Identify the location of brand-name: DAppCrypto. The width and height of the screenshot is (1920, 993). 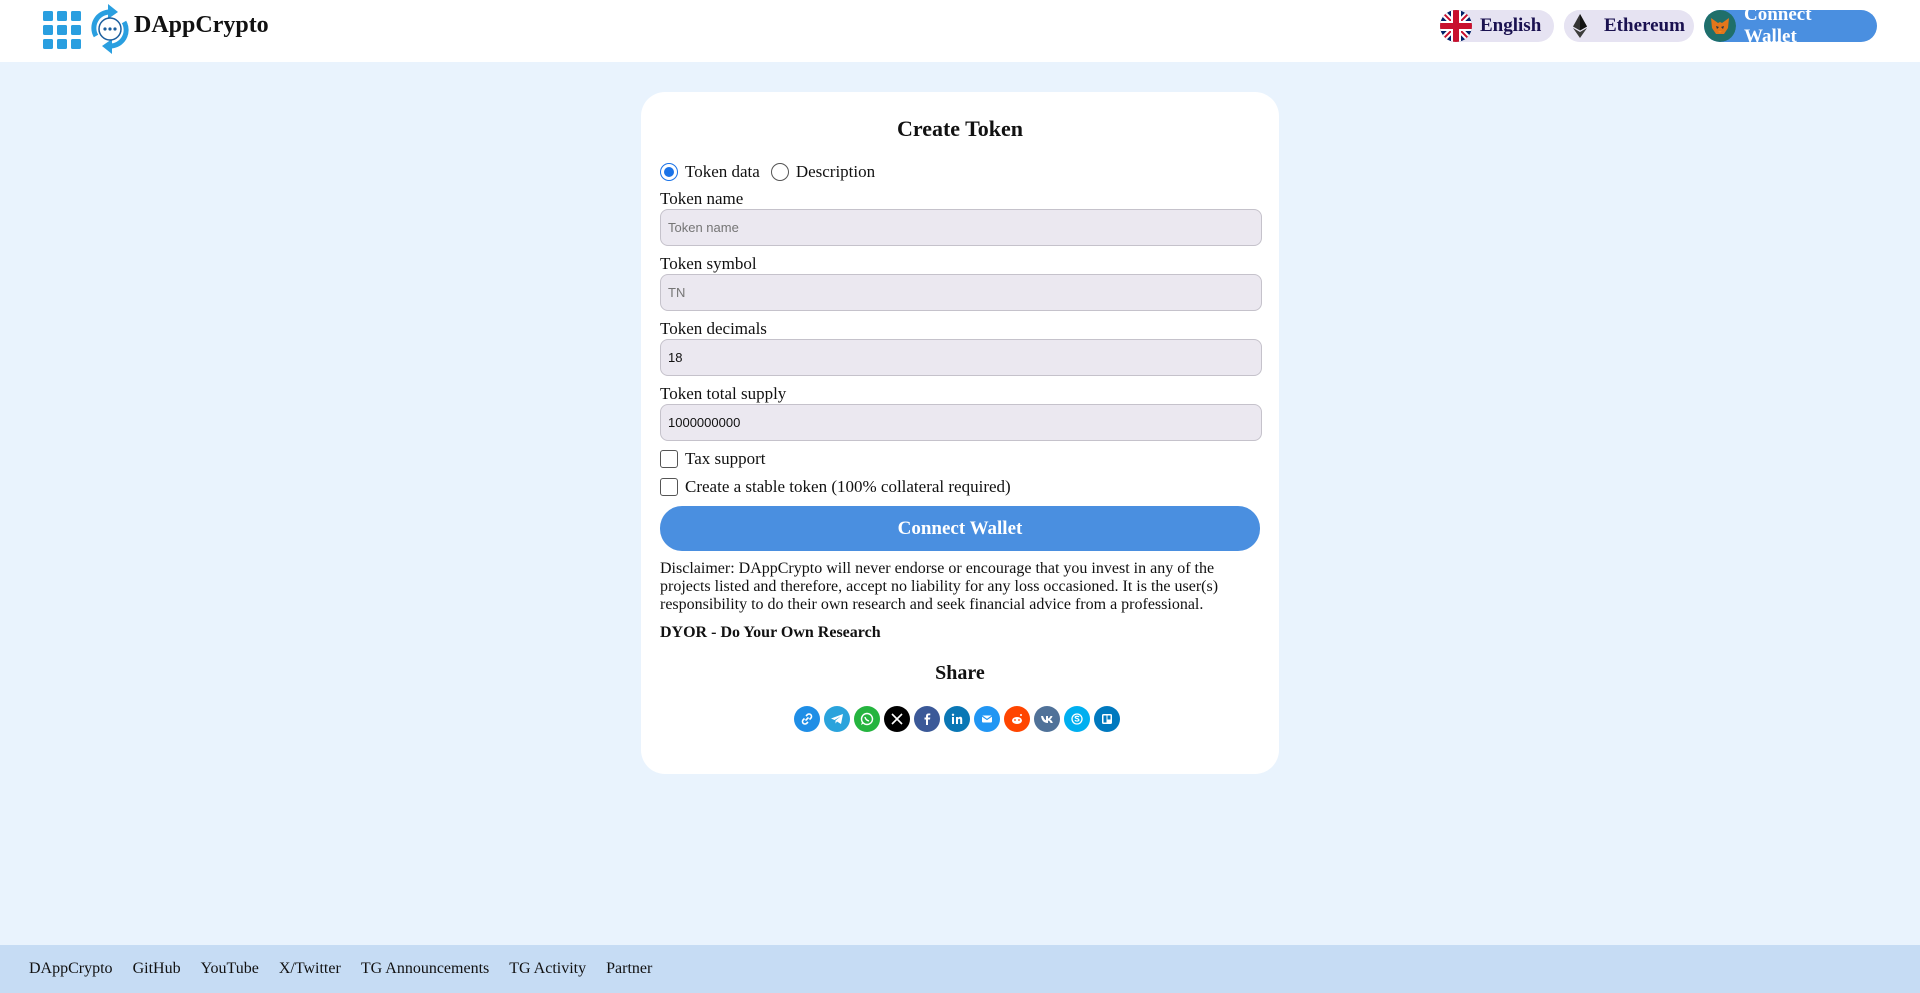
(201, 25).